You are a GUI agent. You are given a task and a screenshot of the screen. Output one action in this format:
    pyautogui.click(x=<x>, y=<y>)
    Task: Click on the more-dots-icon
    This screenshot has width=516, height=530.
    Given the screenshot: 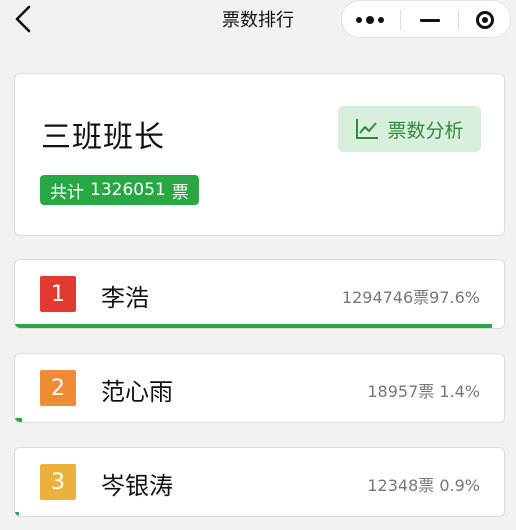 What is the action you would take?
    pyautogui.click(x=370, y=19)
    